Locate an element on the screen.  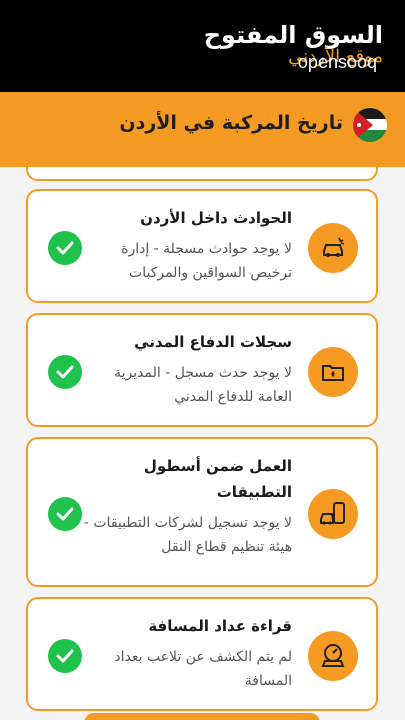
section-title-bar: تاريخ المركبة في الأردن is located at coordinates (202, 129).